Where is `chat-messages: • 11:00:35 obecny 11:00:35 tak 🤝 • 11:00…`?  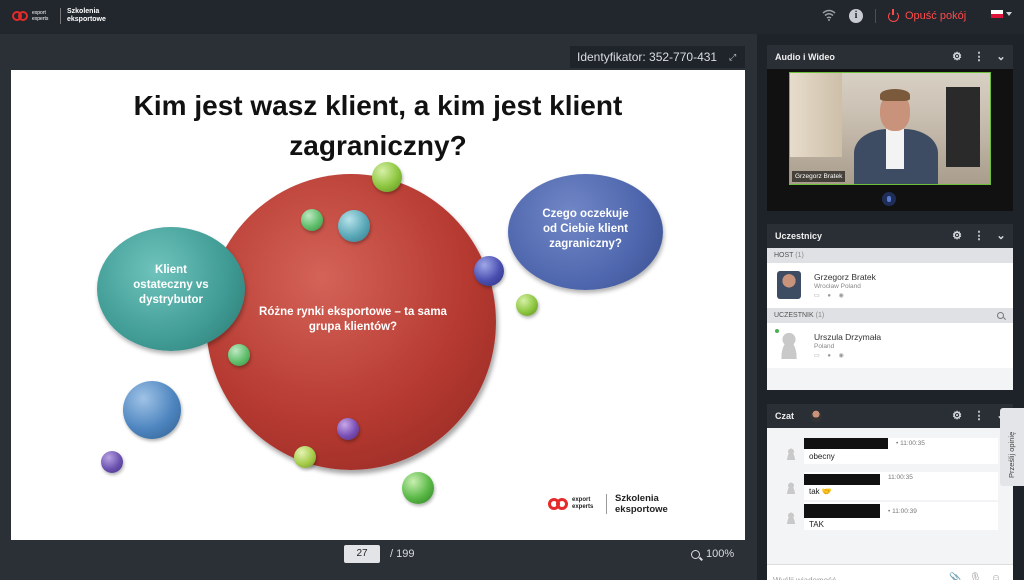
chat-messages: • 11:00:35 obecny 11:00:35 tak 🤝 • 11:00… is located at coordinates (890, 504).